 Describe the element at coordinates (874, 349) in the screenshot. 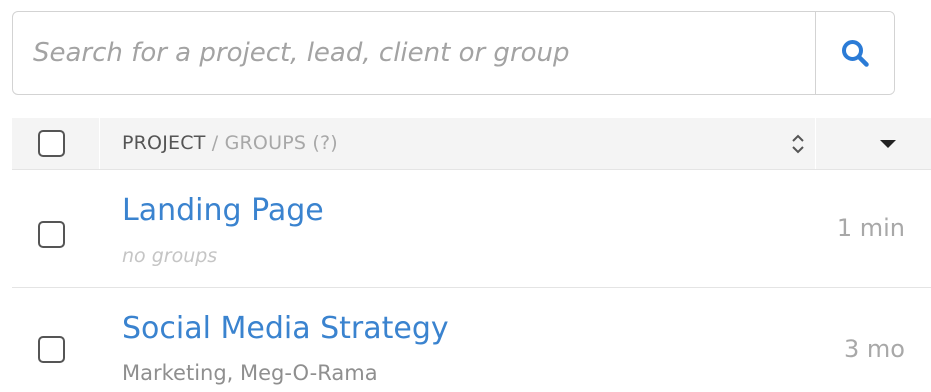

I see `last-updated-time: 3 mo` at that location.